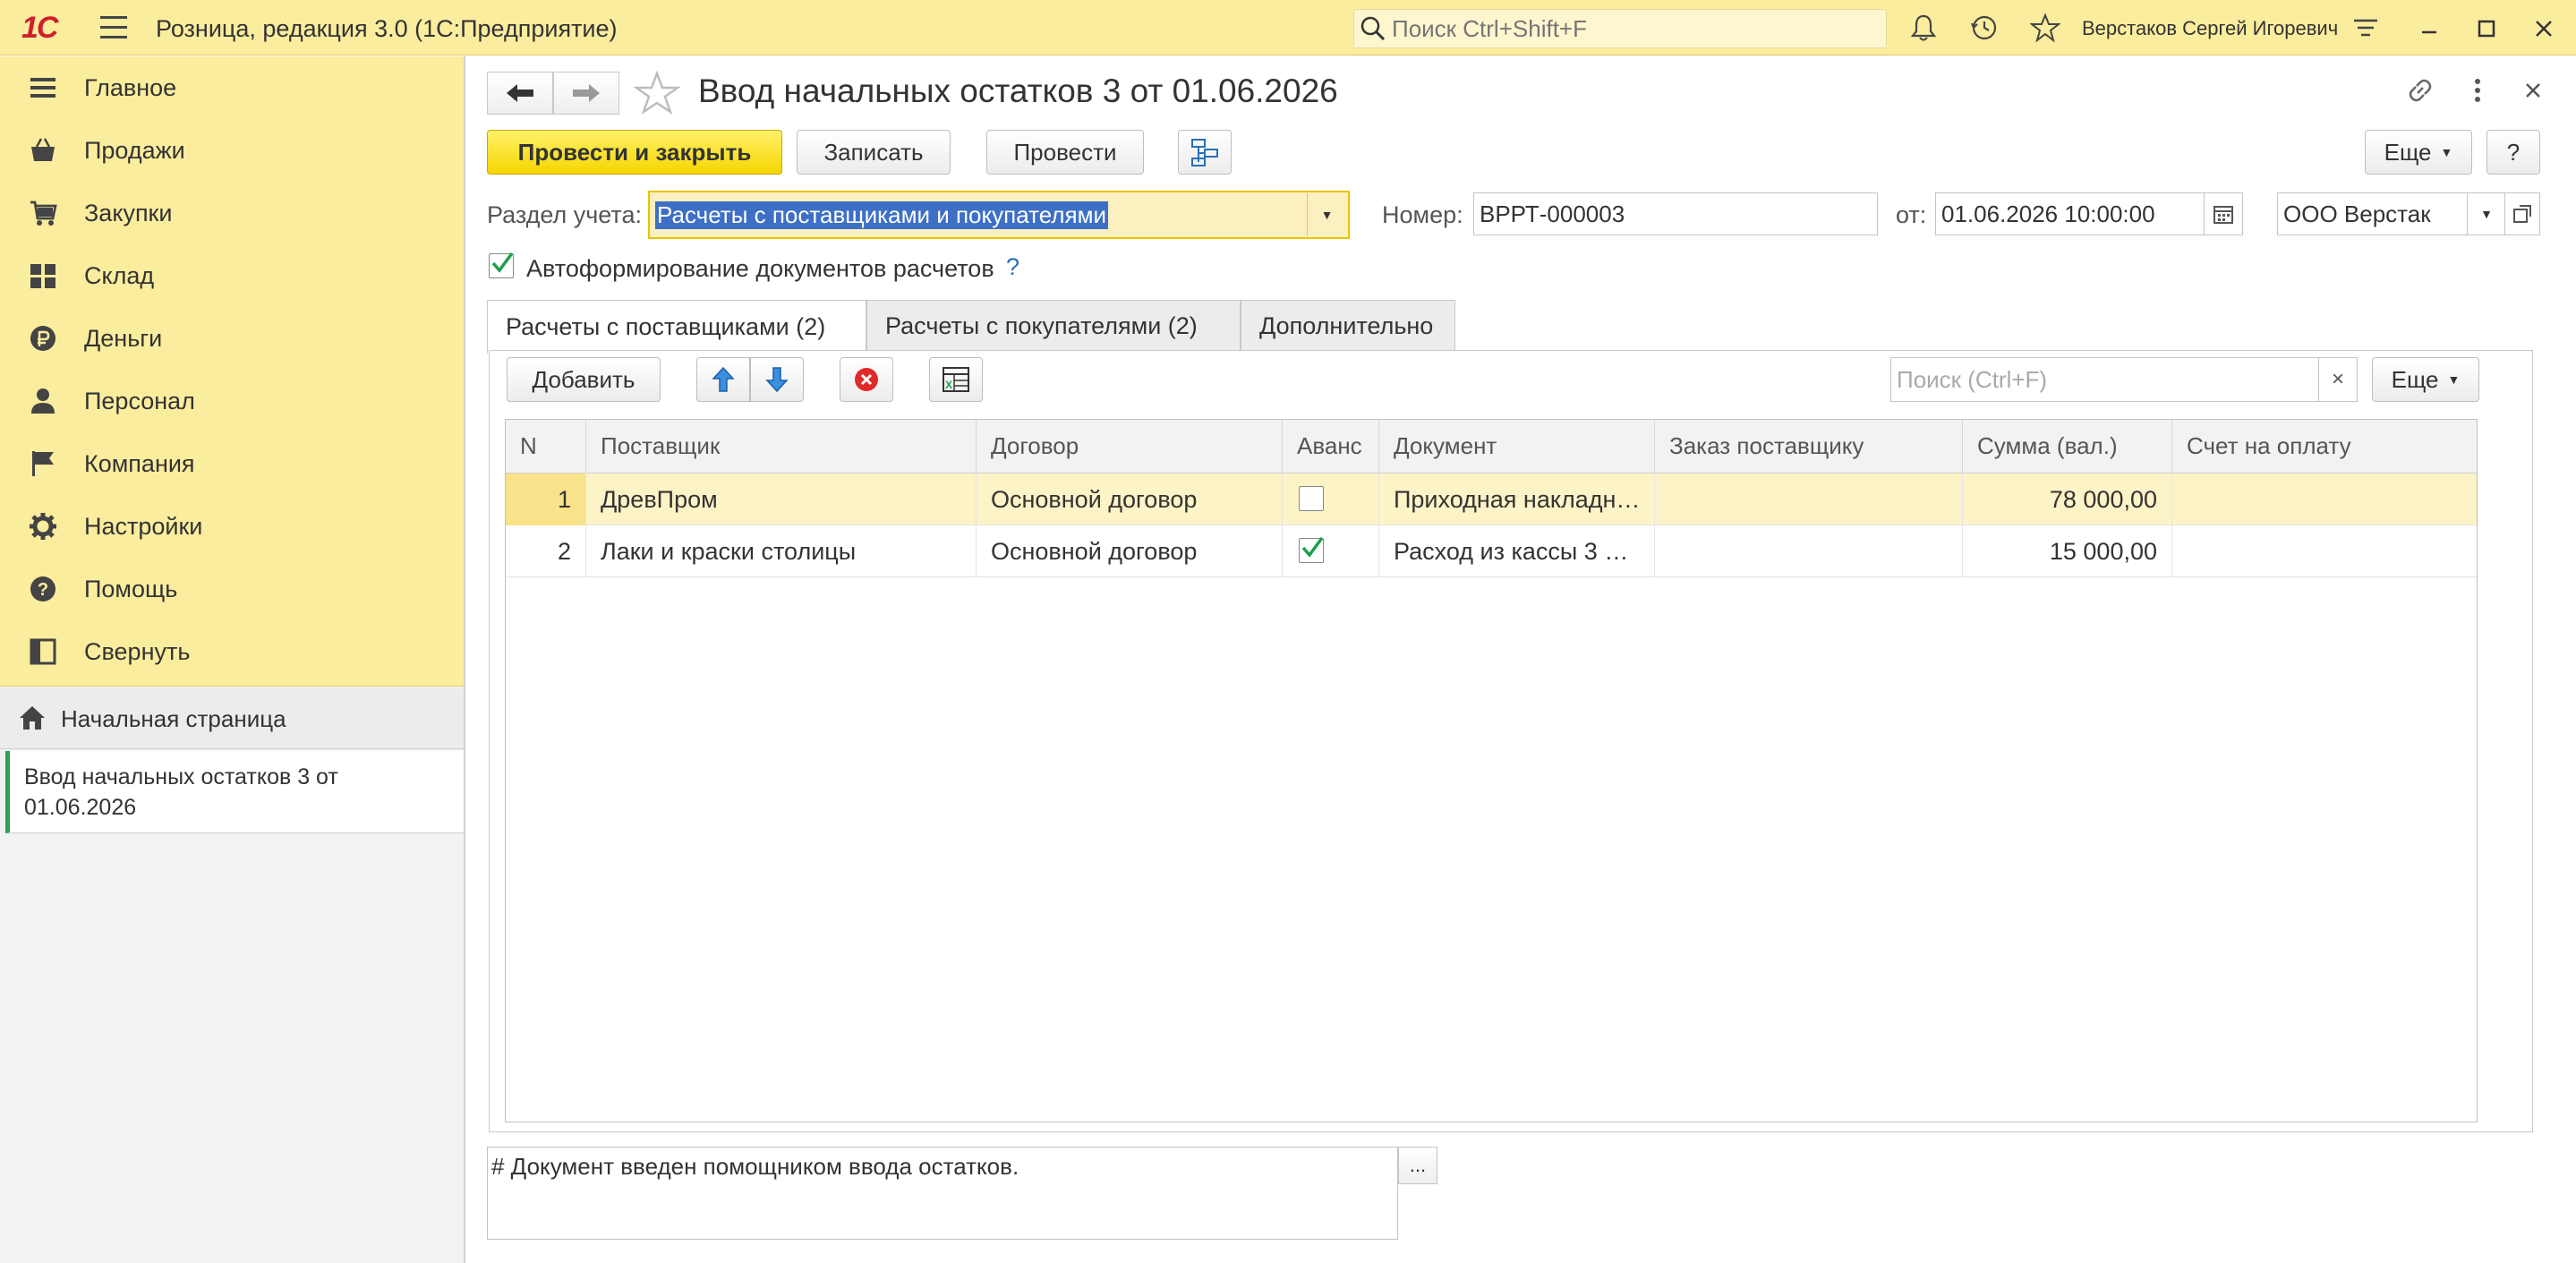  I want to click on open-window-icon, so click(2522, 214).